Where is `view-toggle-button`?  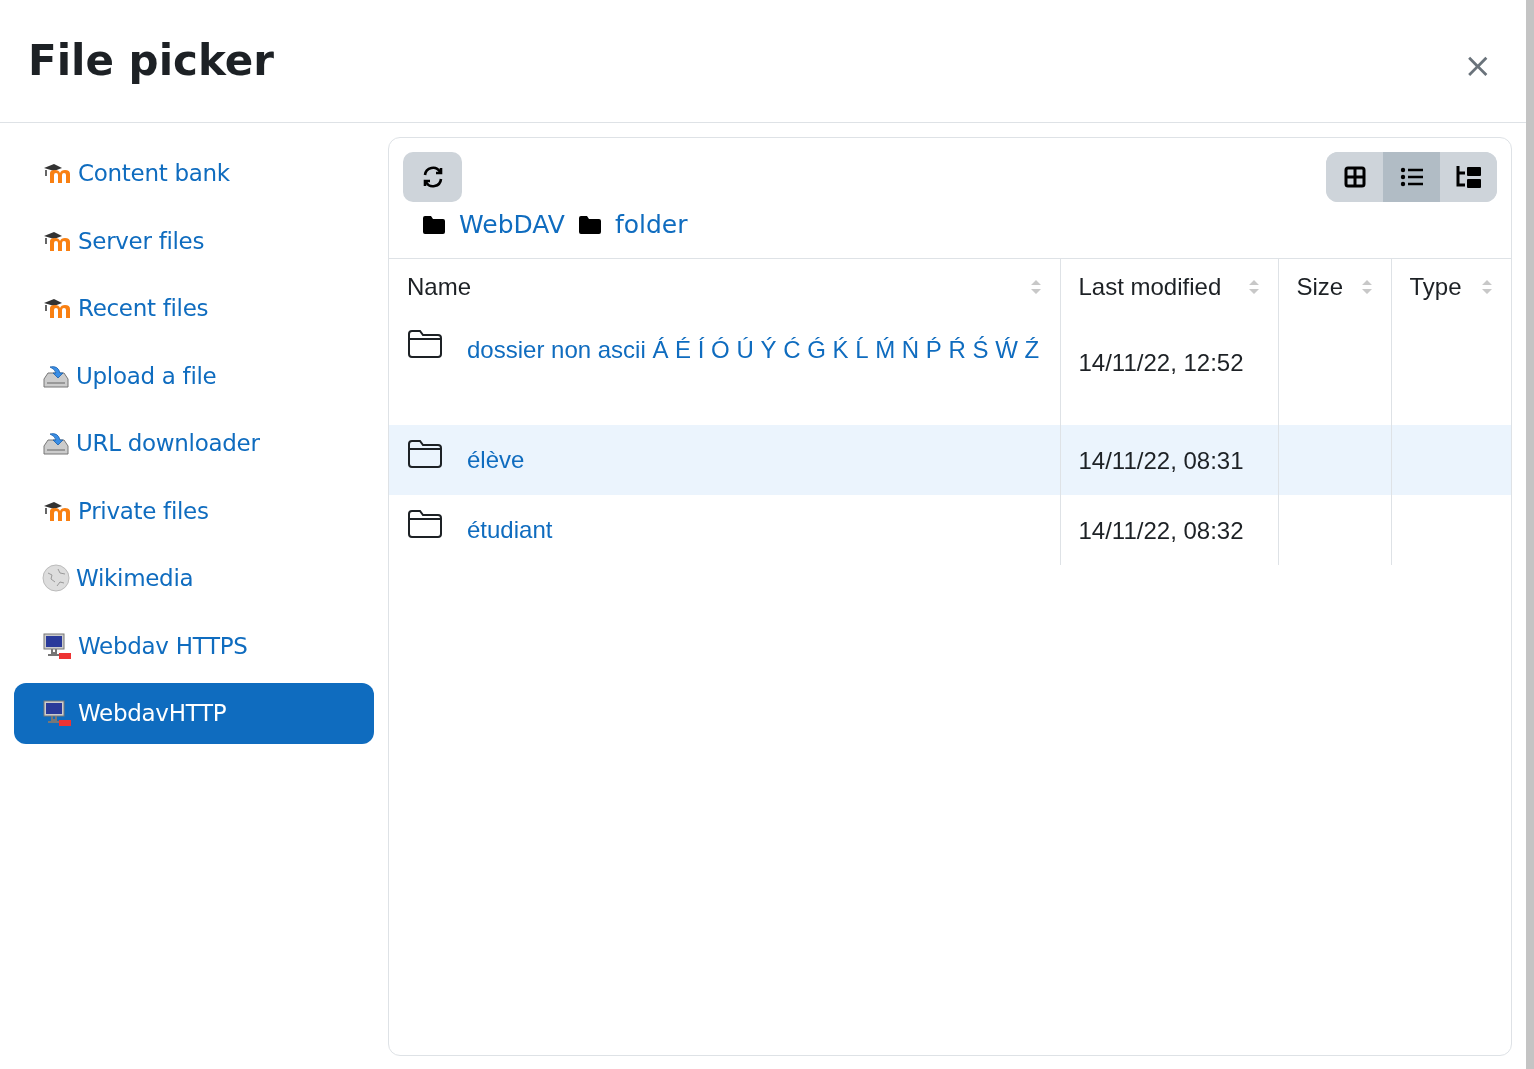 view-toggle-button is located at coordinates (1411, 177).